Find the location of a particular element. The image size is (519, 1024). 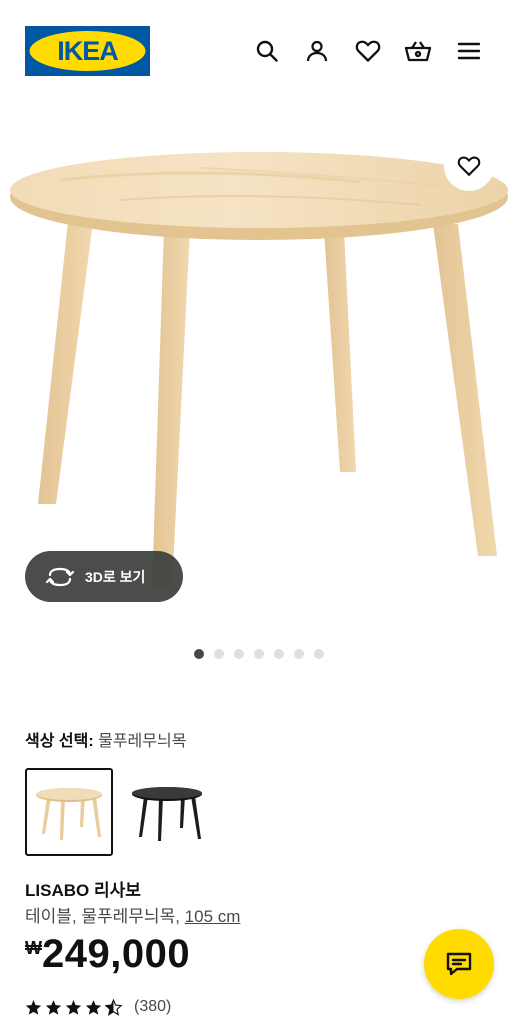

color-selection-label: 색상 선택: 물푸레무늬목 is located at coordinates (105, 739).